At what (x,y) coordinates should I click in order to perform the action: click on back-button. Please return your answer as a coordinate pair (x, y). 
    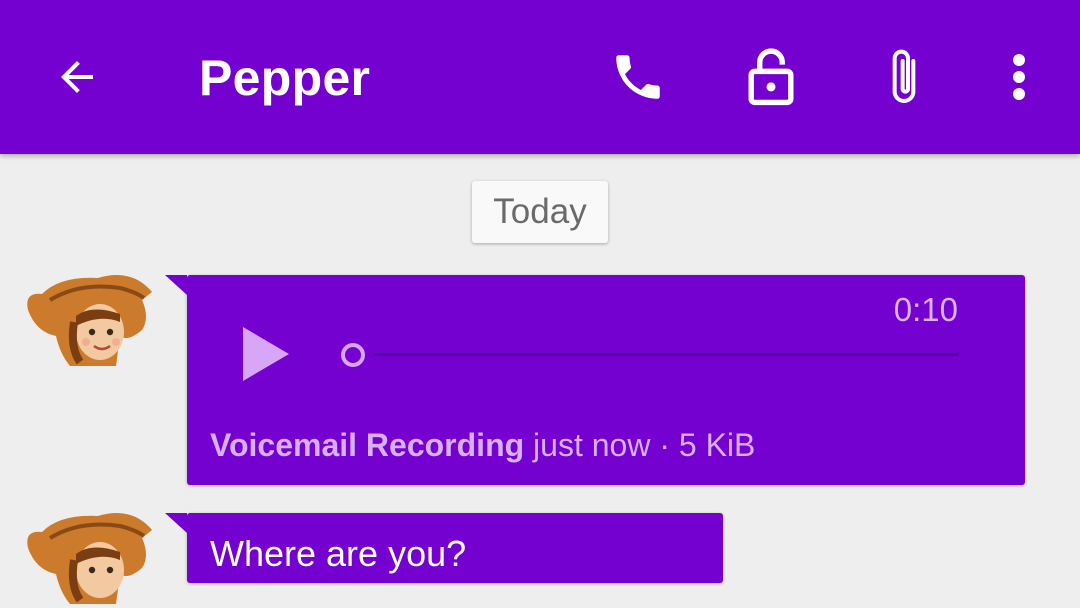
    Looking at the image, I should click on (77, 77).